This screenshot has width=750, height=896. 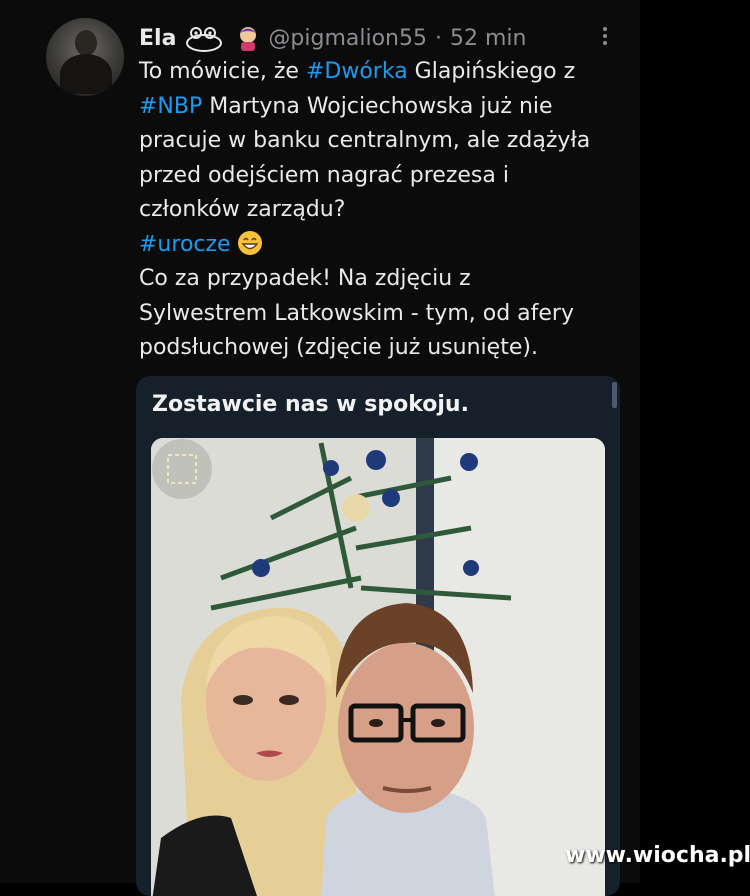 I want to click on tweet-text-line: #NBP Martyna Wojciechowska już nie, so click(x=384, y=107).